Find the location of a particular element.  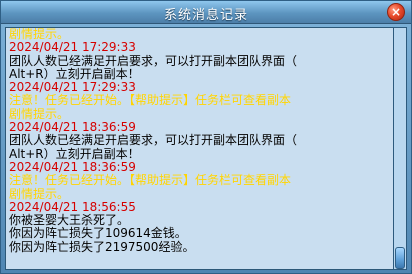

close-icon: × is located at coordinates (396, 12).